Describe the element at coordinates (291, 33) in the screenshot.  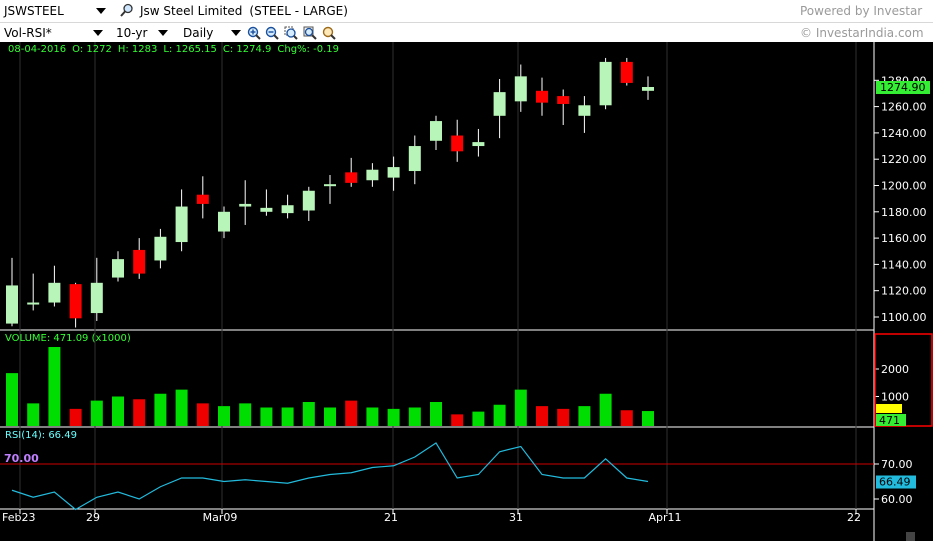
I see `zoom-range-icon` at that location.